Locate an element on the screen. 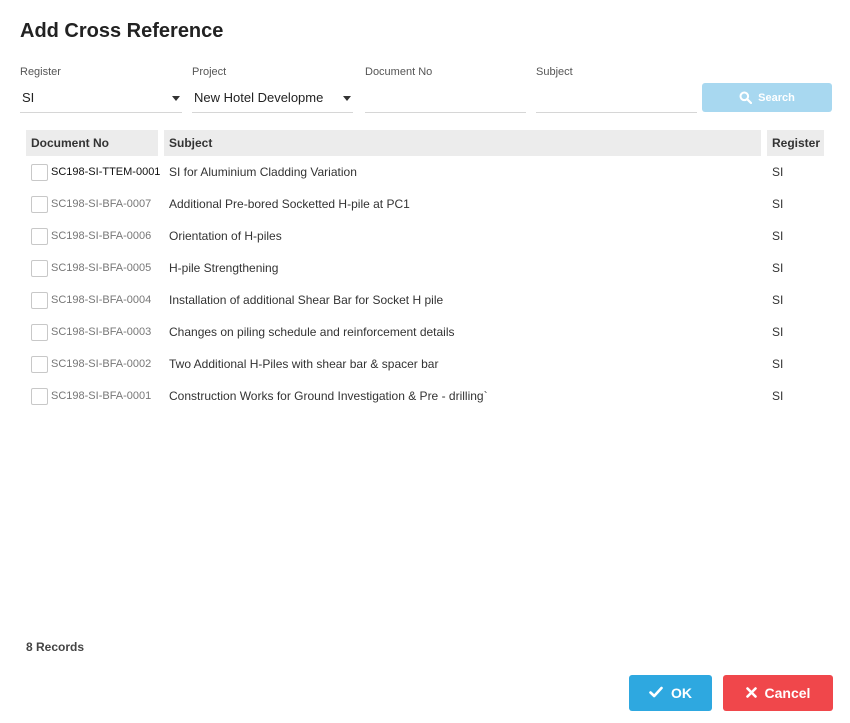  document-no-cell: SC198-SI-BFA-0001 is located at coordinates (95, 396).